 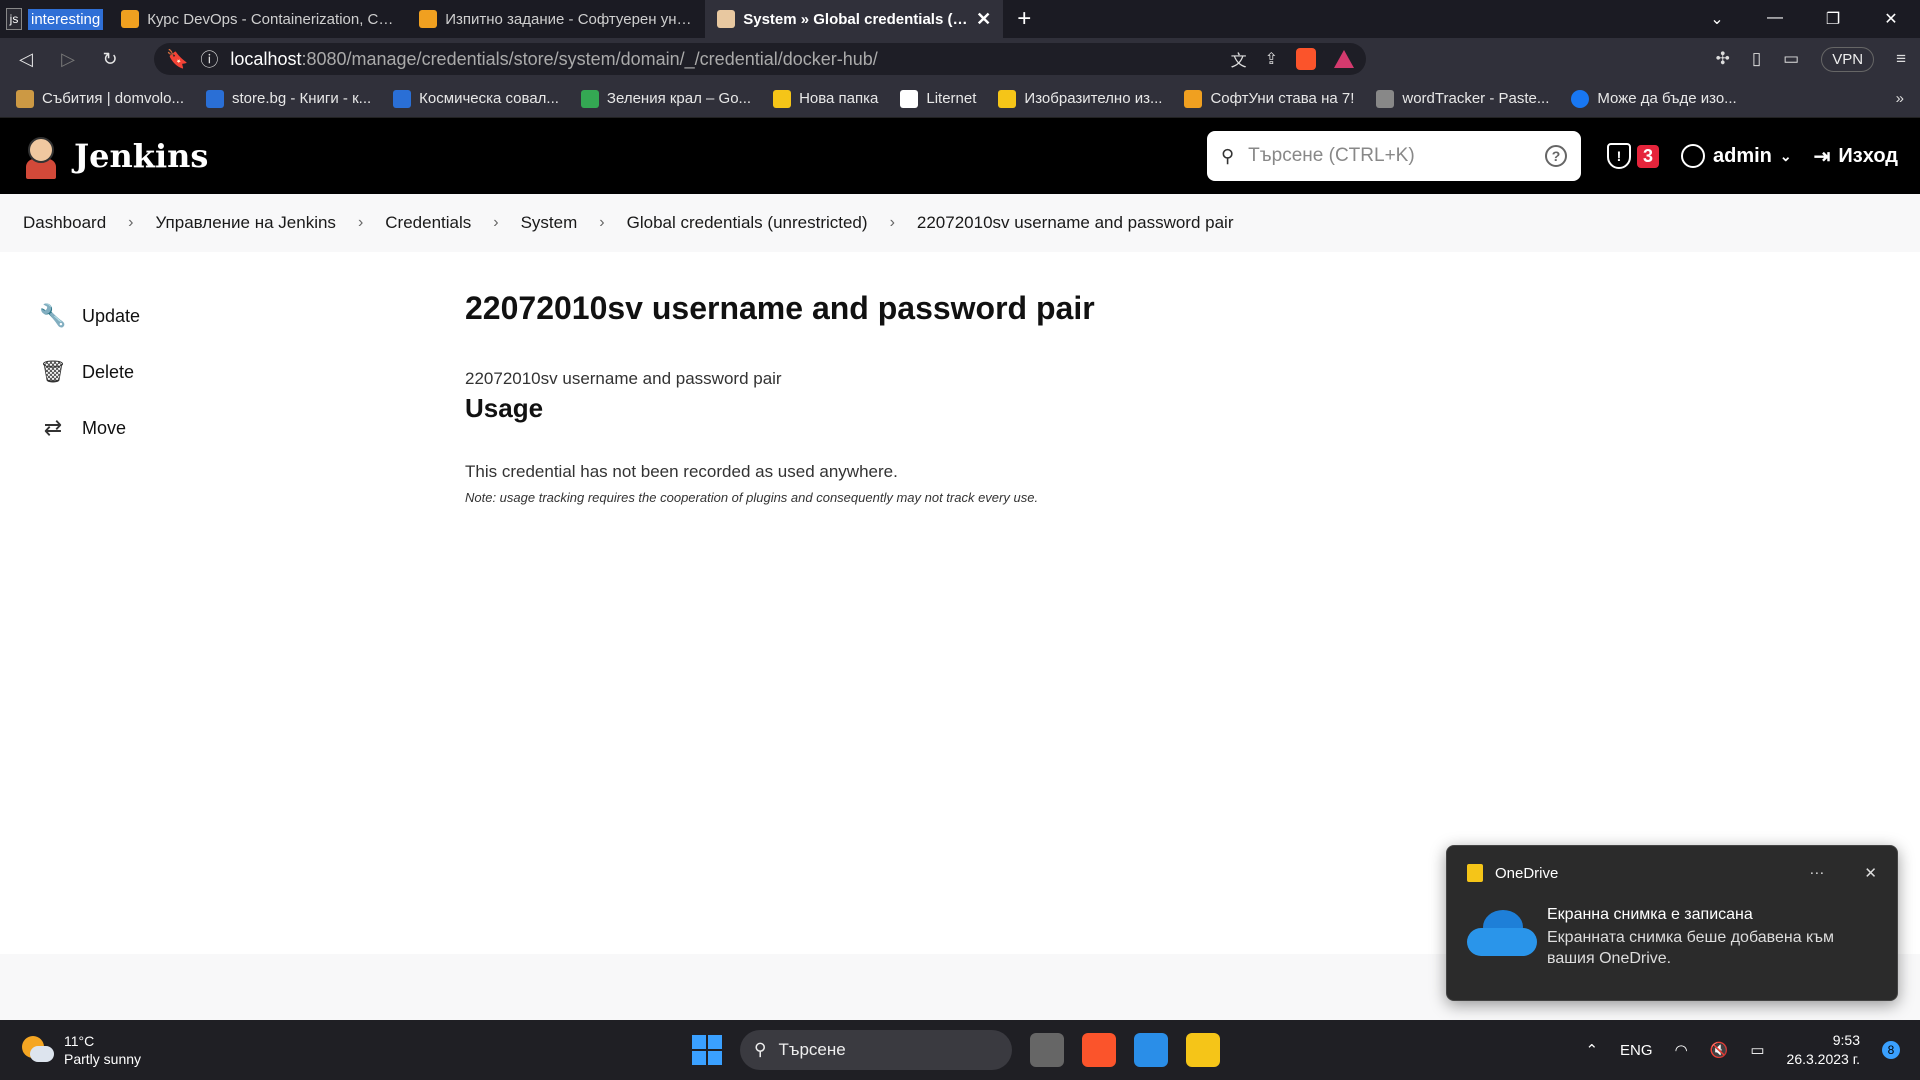 What do you see at coordinates (41, 156) in the screenshot?
I see `jenkins-butler-icon` at bounding box center [41, 156].